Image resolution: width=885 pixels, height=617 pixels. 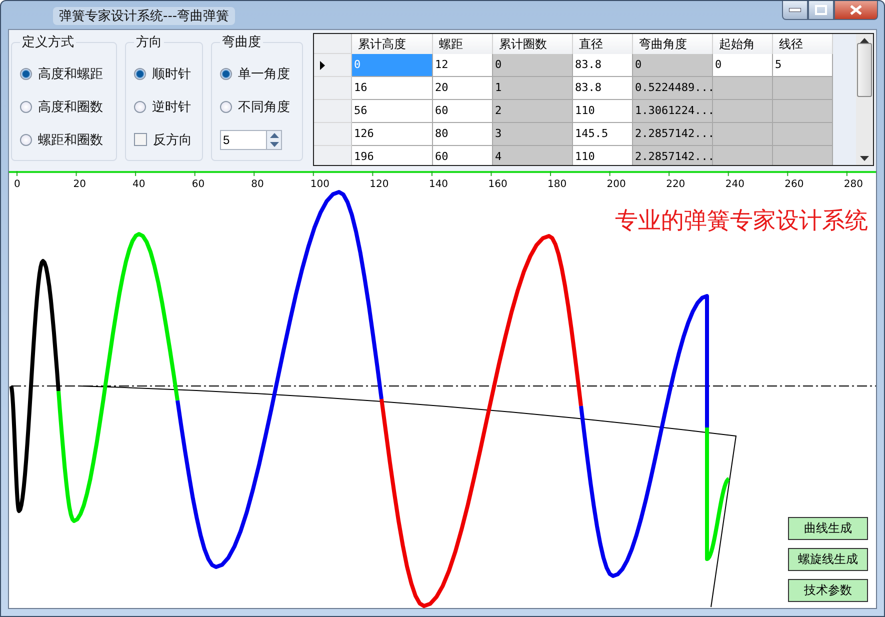 What do you see at coordinates (274, 144) in the screenshot?
I see `down-arrow-icon` at bounding box center [274, 144].